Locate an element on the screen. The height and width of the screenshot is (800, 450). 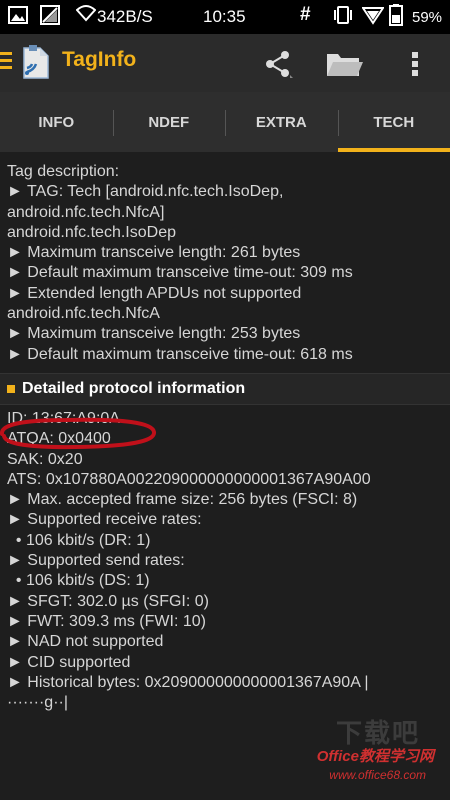
open-folder-button is located at coordinates (344, 64).